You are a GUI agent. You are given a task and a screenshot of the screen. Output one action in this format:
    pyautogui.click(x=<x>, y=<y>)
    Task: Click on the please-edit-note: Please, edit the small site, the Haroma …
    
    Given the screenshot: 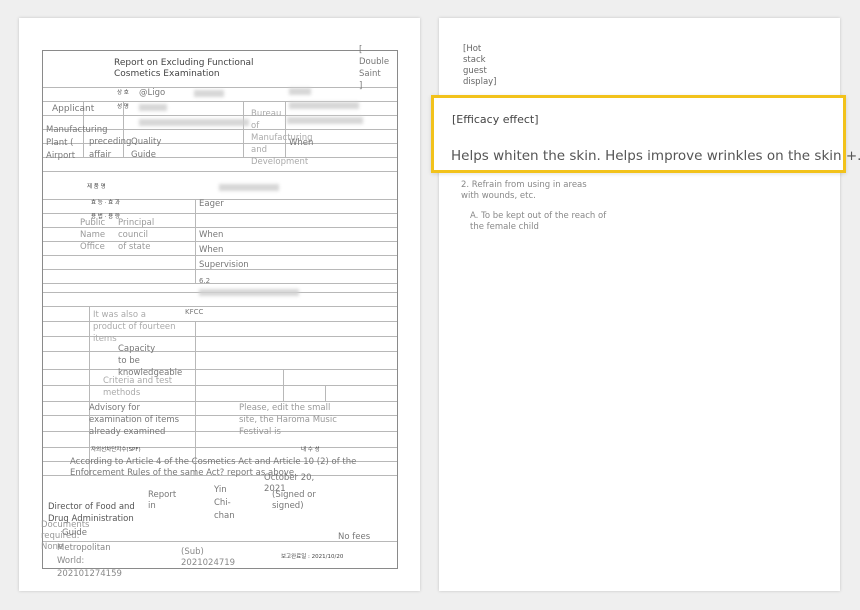 What is the action you would take?
    pyautogui.click(x=288, y=420)
    